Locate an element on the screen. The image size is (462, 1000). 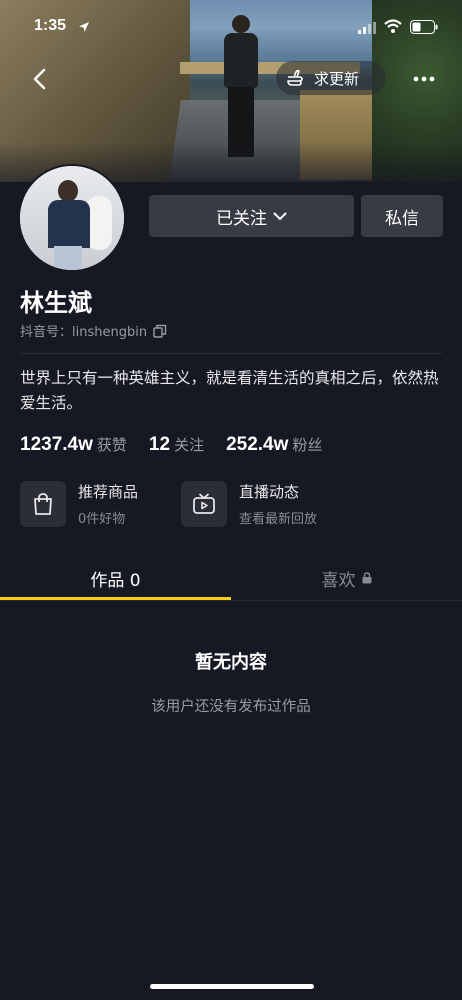
back-button is located at coordinates (39, 79).